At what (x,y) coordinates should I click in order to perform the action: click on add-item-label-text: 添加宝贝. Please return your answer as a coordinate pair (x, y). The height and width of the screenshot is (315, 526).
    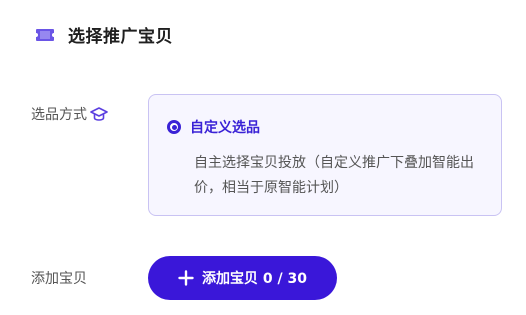
    Looking at the image, I should click on (59, 279).